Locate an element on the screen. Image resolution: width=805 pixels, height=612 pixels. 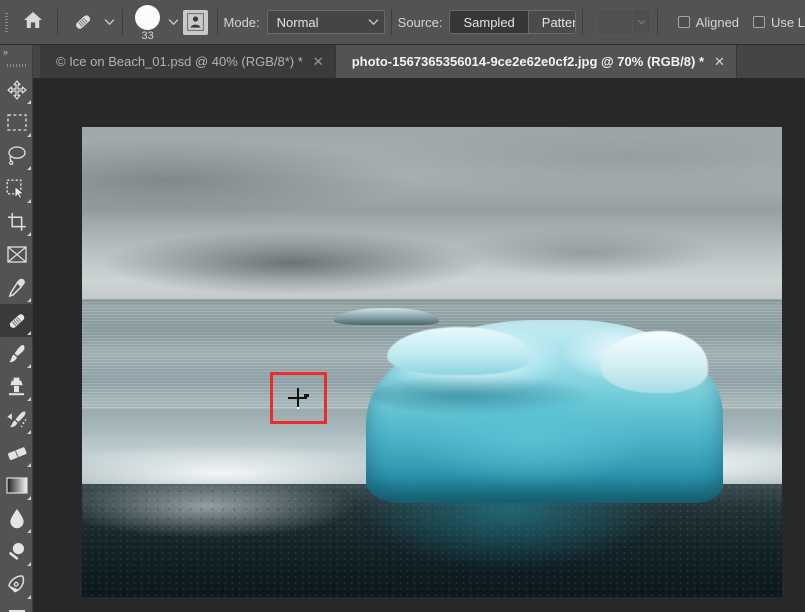
clone-source-panel-icon is located at coordinates (195, 22).